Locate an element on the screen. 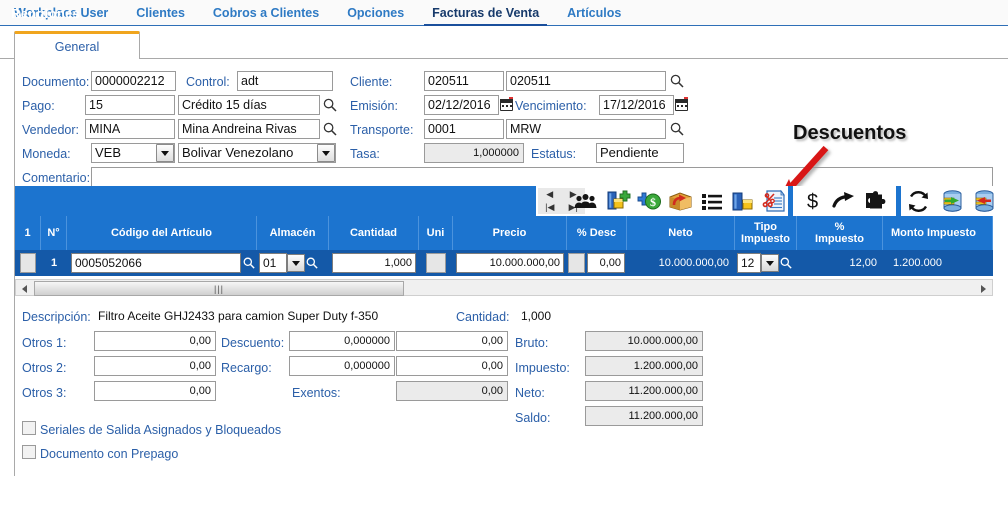 This screenshot has width=1008, height=525. precio-input: 10.000.000,00 is located at coordinates (510, 263).